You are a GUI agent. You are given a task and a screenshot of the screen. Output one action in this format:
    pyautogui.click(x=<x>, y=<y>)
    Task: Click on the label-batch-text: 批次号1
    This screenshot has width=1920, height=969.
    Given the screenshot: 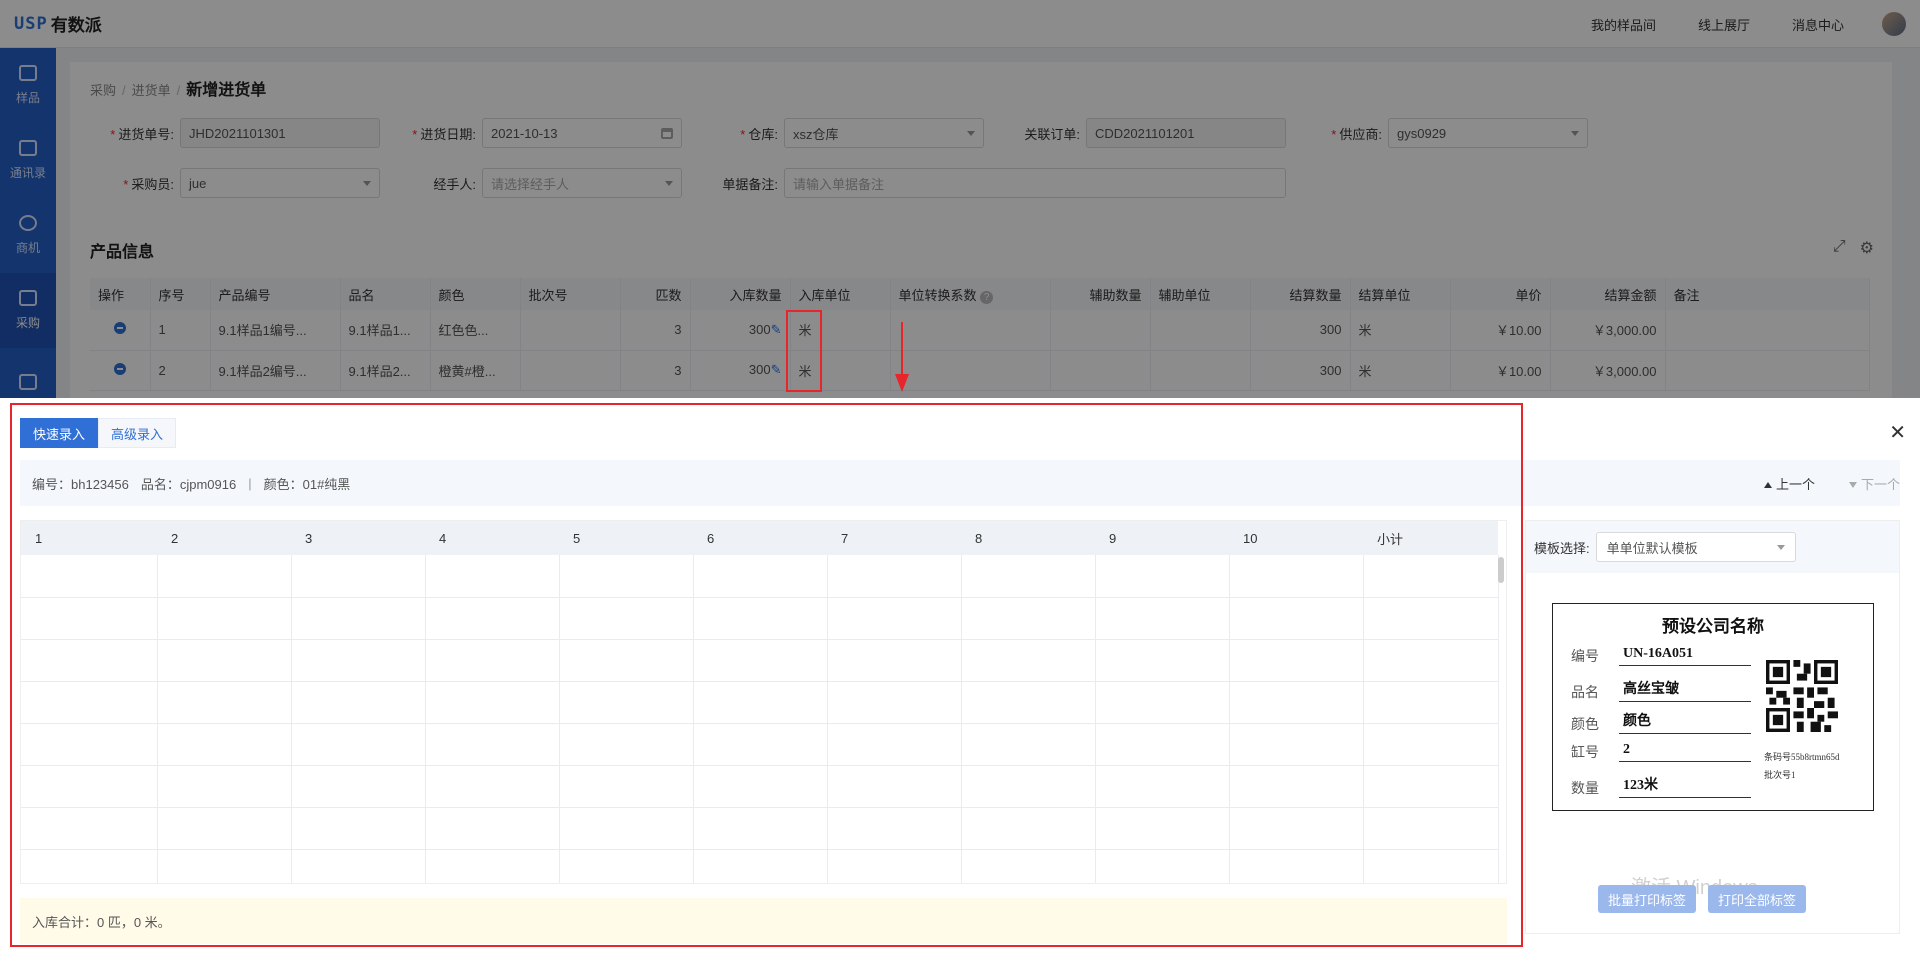 What is the action you would take?
    pyautogui.click(x=1780, y=775)
    